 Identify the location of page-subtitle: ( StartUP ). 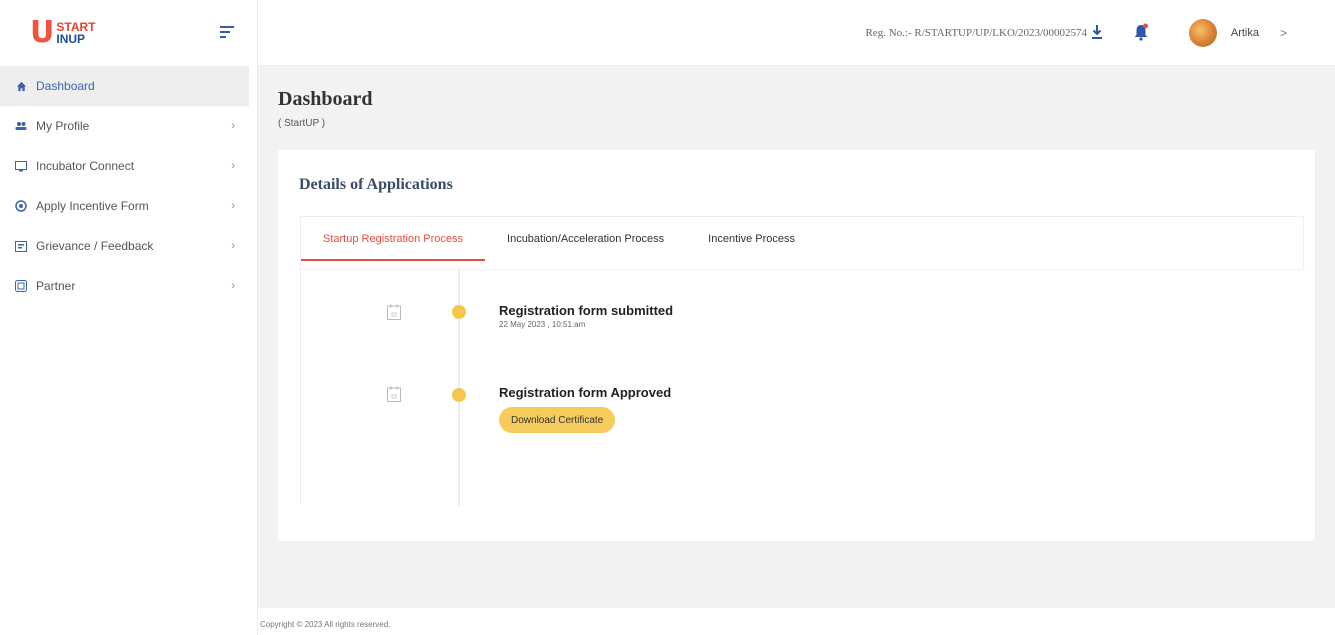
(302, 123).